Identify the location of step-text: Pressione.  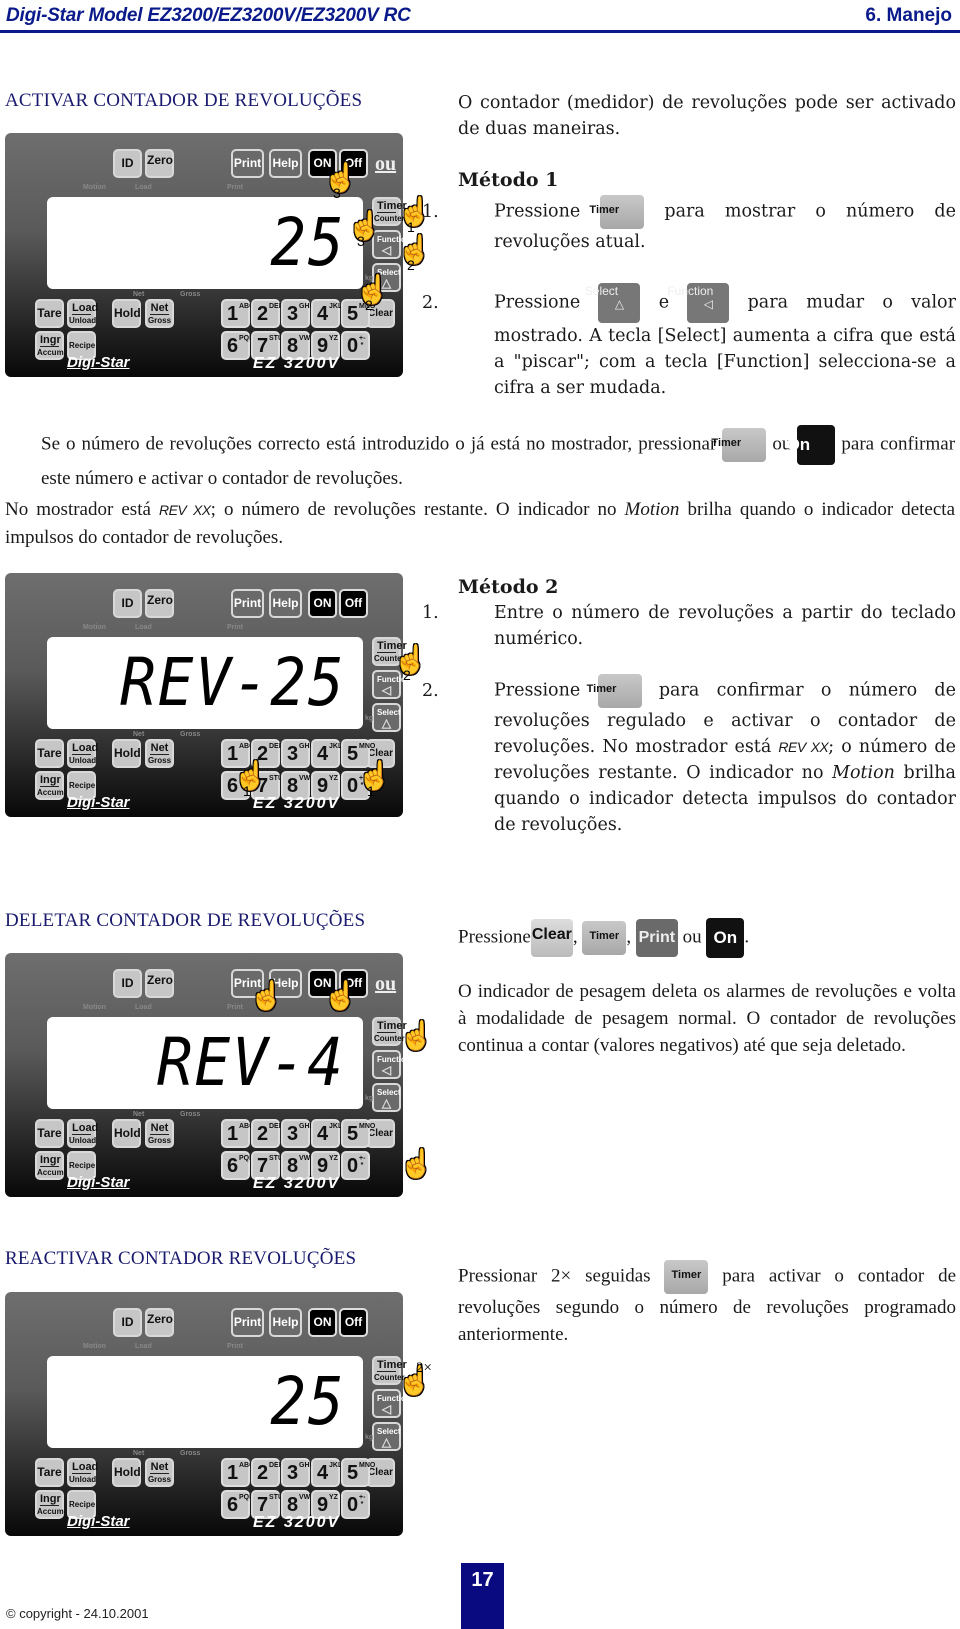
(537, 211).